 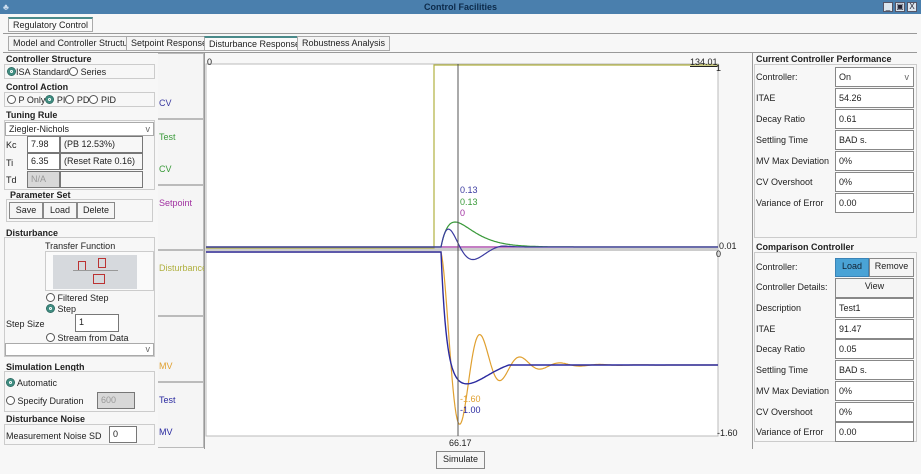 What do you see at coordinates (728, 246) in the screenshot?
I see `top-min-label: 0.01` at bounding box center [728, 246].